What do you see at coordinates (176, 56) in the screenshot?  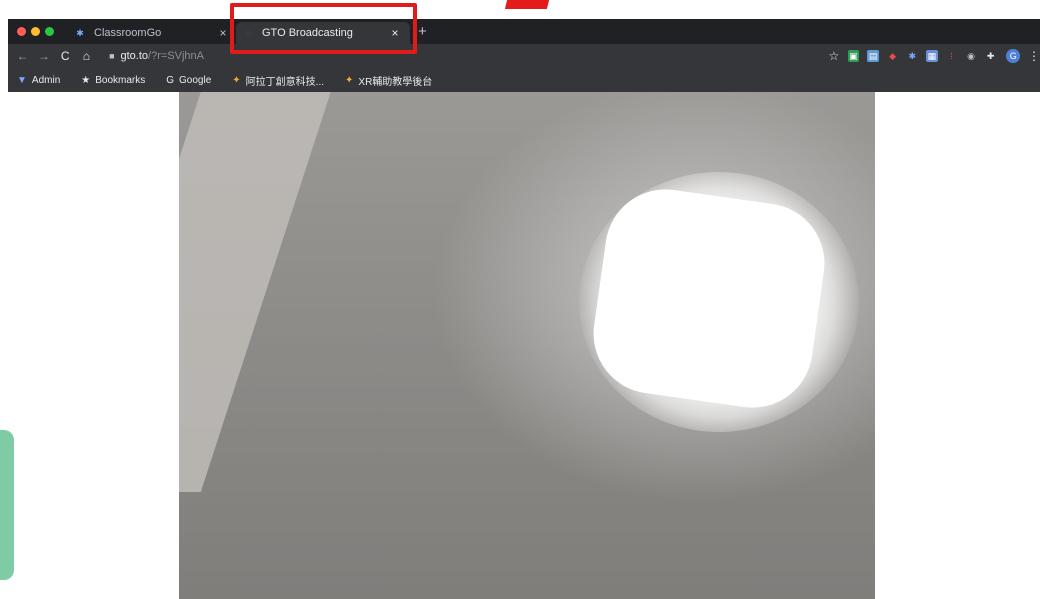 I see `url-path: /?r=SVjhnA` at bounding box center [176, 56].